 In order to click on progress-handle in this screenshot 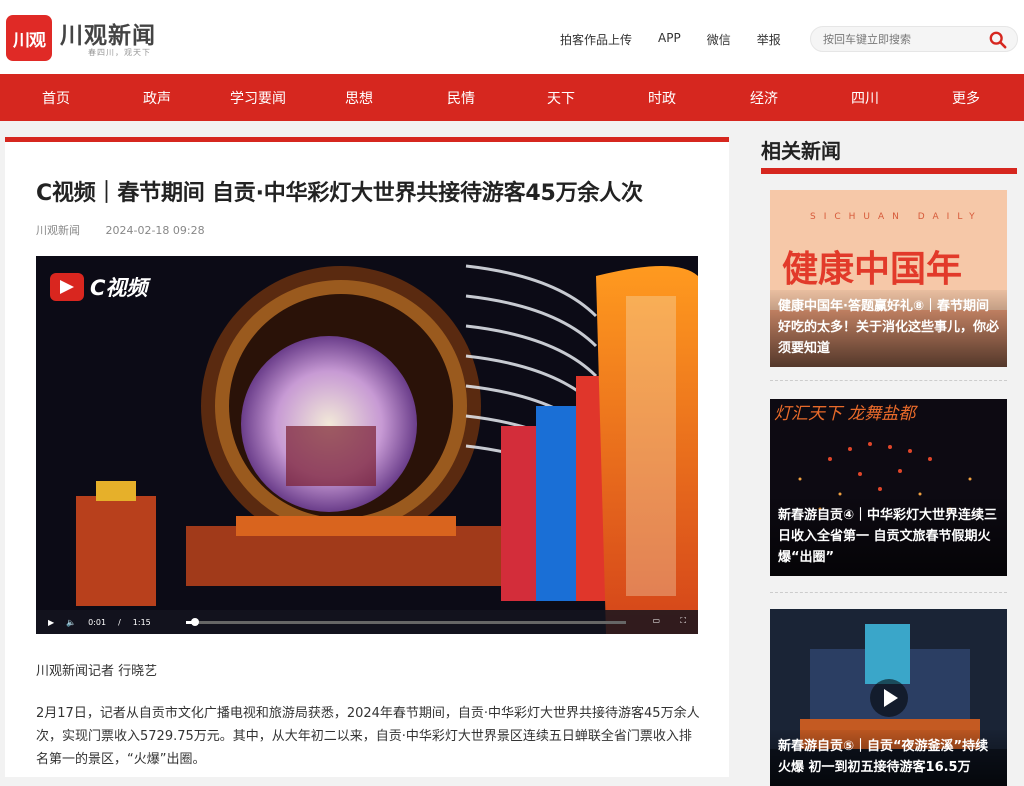, I will do `click(194, 622)`.